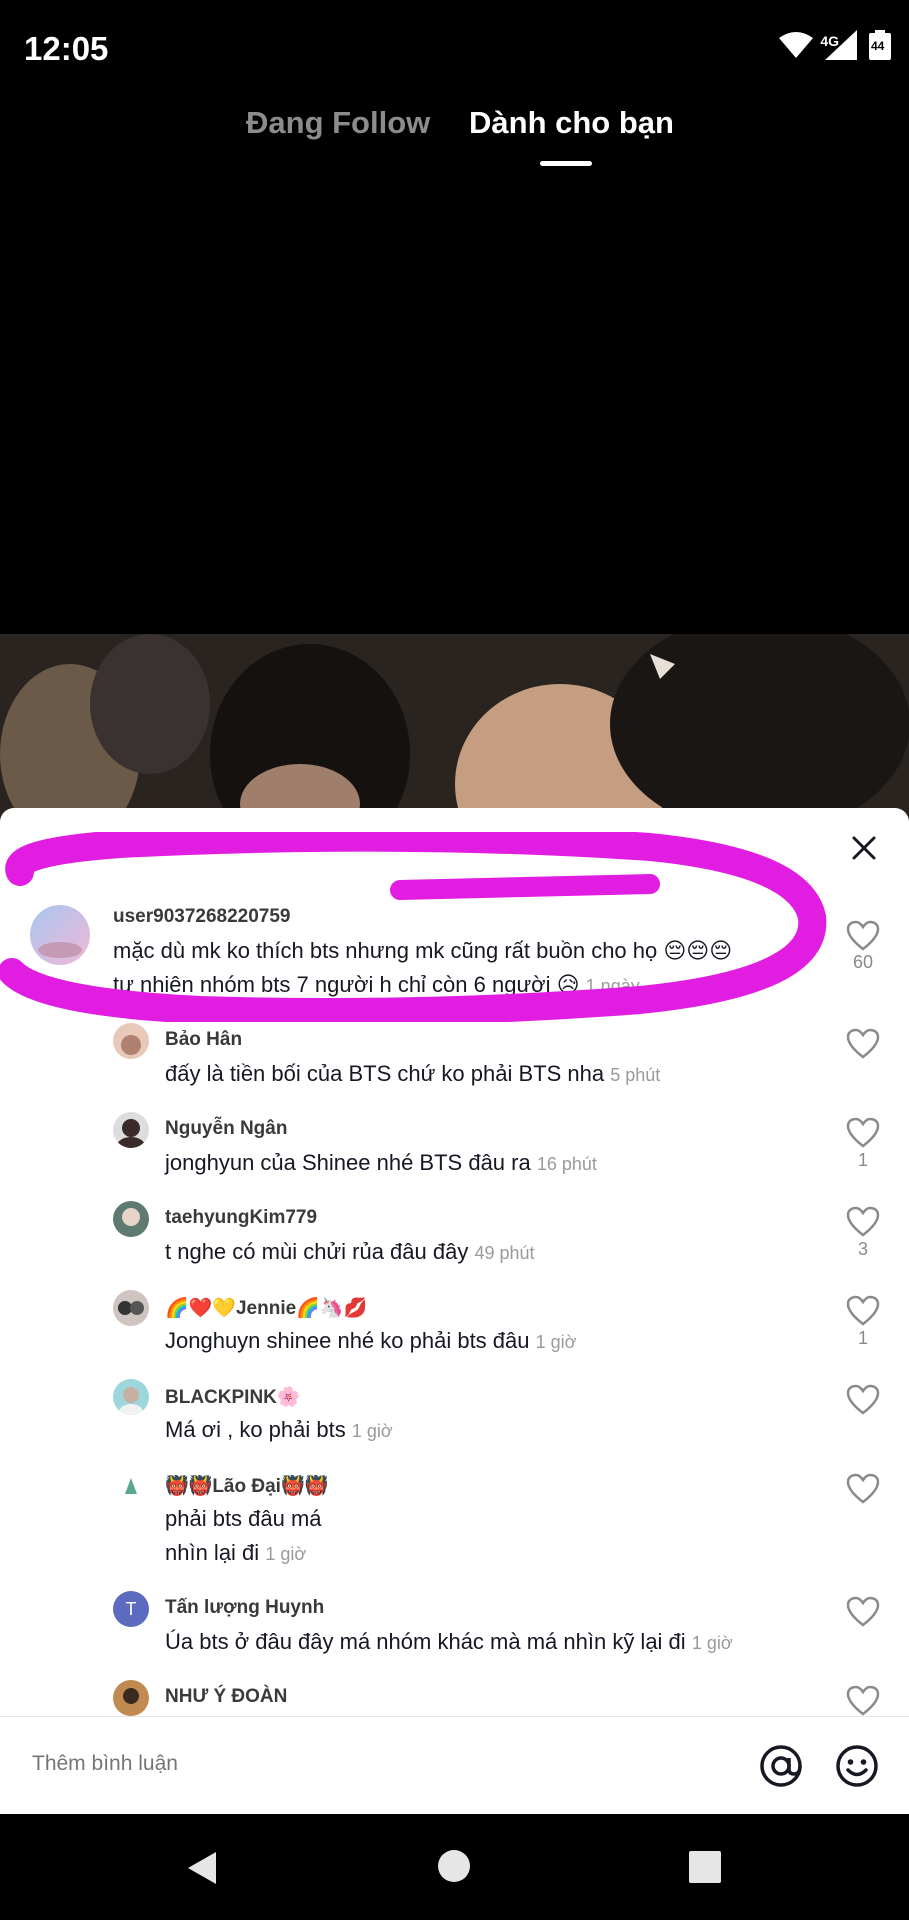  Describe the element at coordinates (233, 1397) in the screenshot. I see `comment-username: BLACKPINK🌸` at that location.